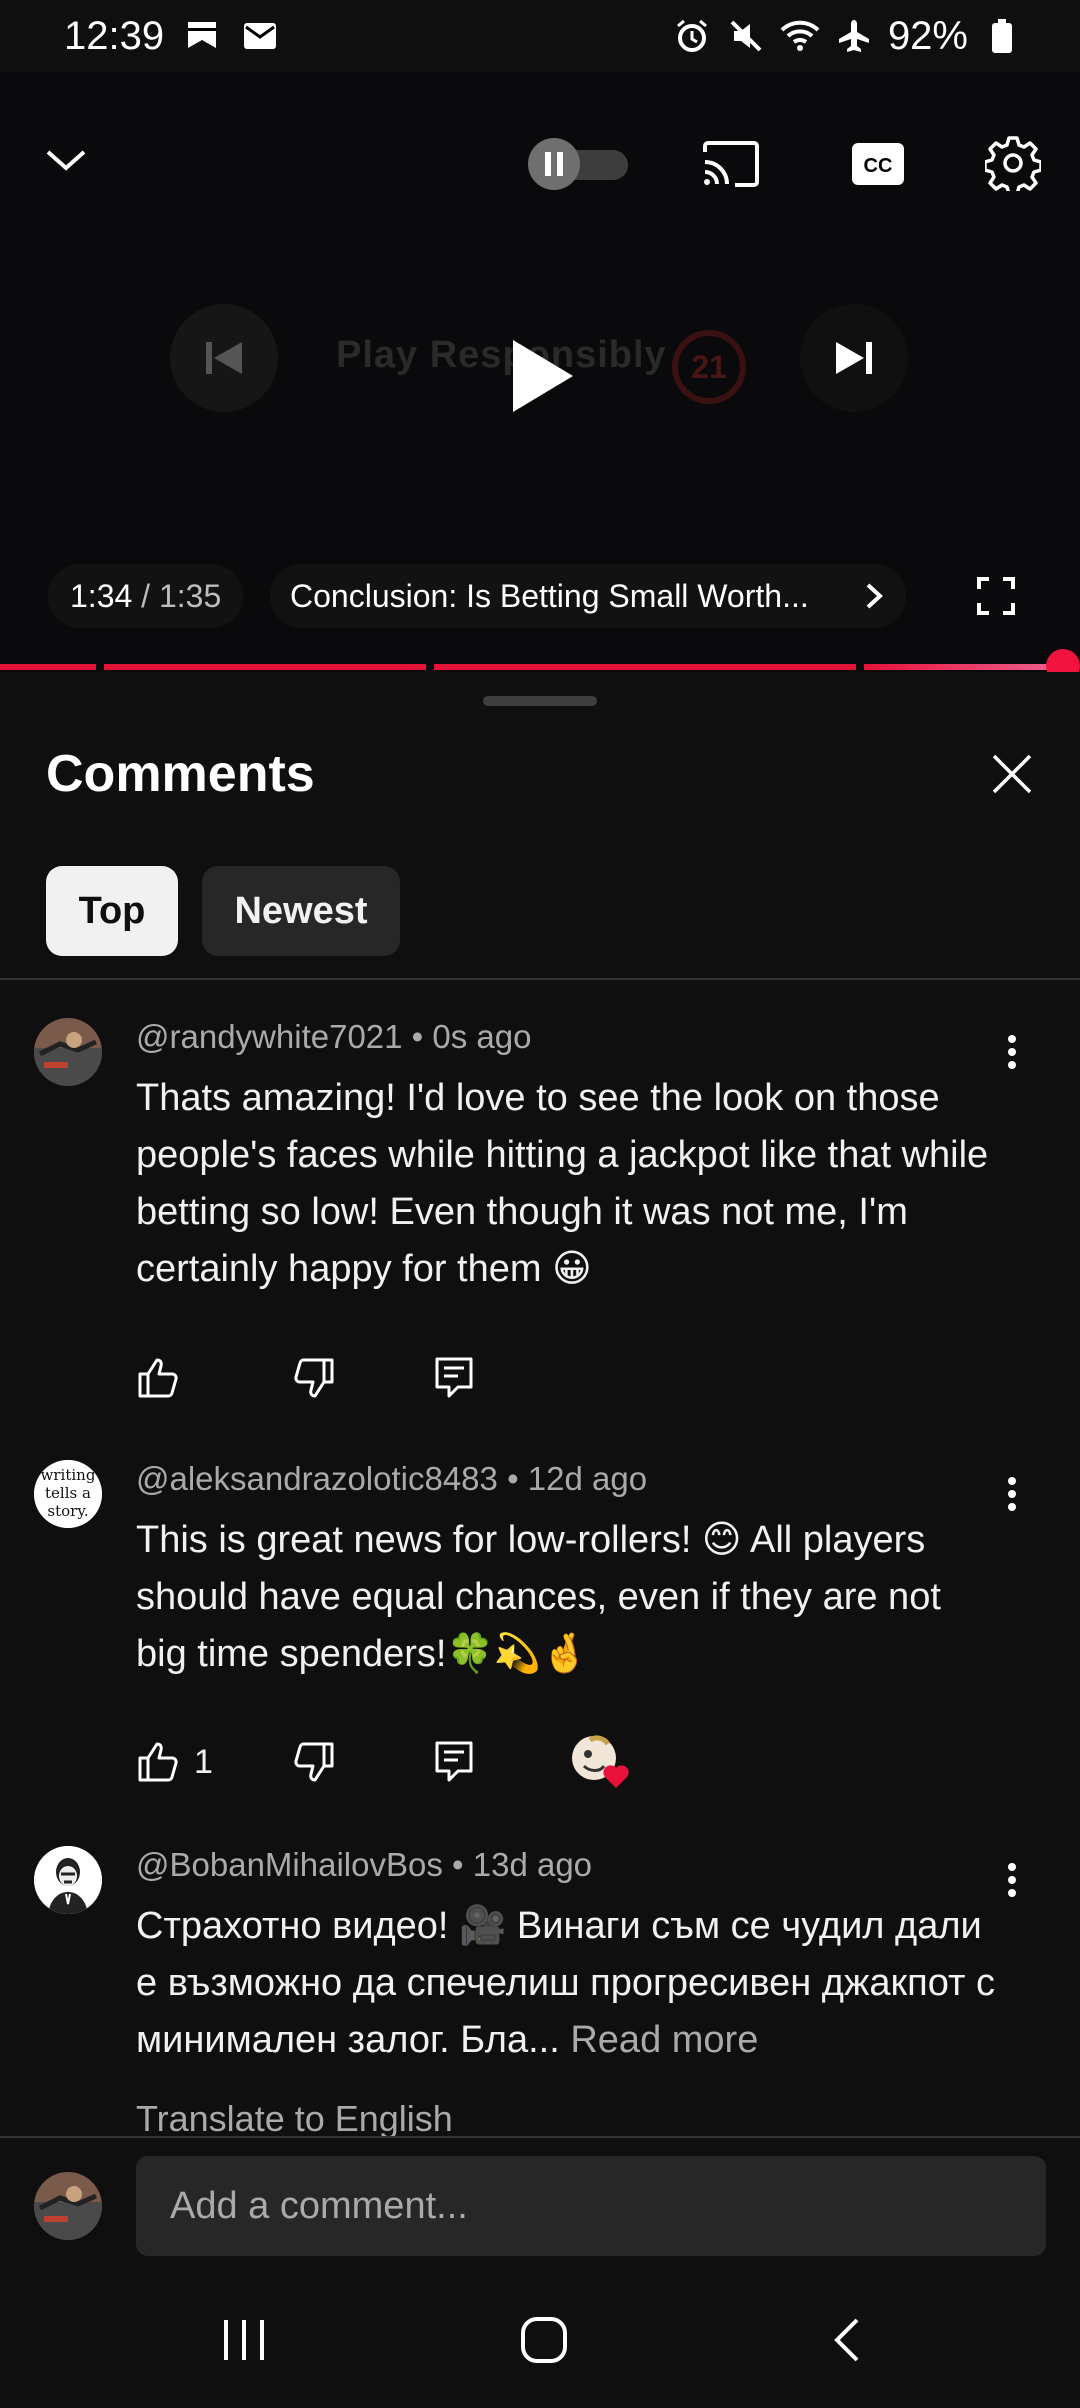 The width and height of the screenshot is (1080, 2408). Describe the element at coordinates (540, 701) in the screenshot. I see `drag-handle` at that location.